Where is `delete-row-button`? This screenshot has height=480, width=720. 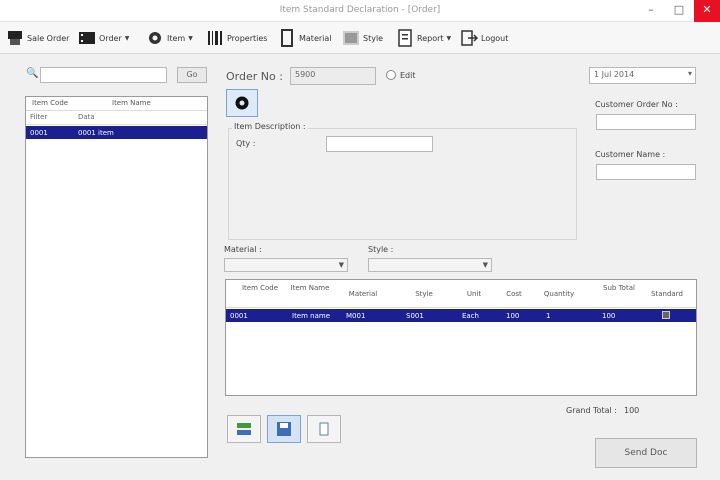
delete-row-button is located at coordinates (324, 429).